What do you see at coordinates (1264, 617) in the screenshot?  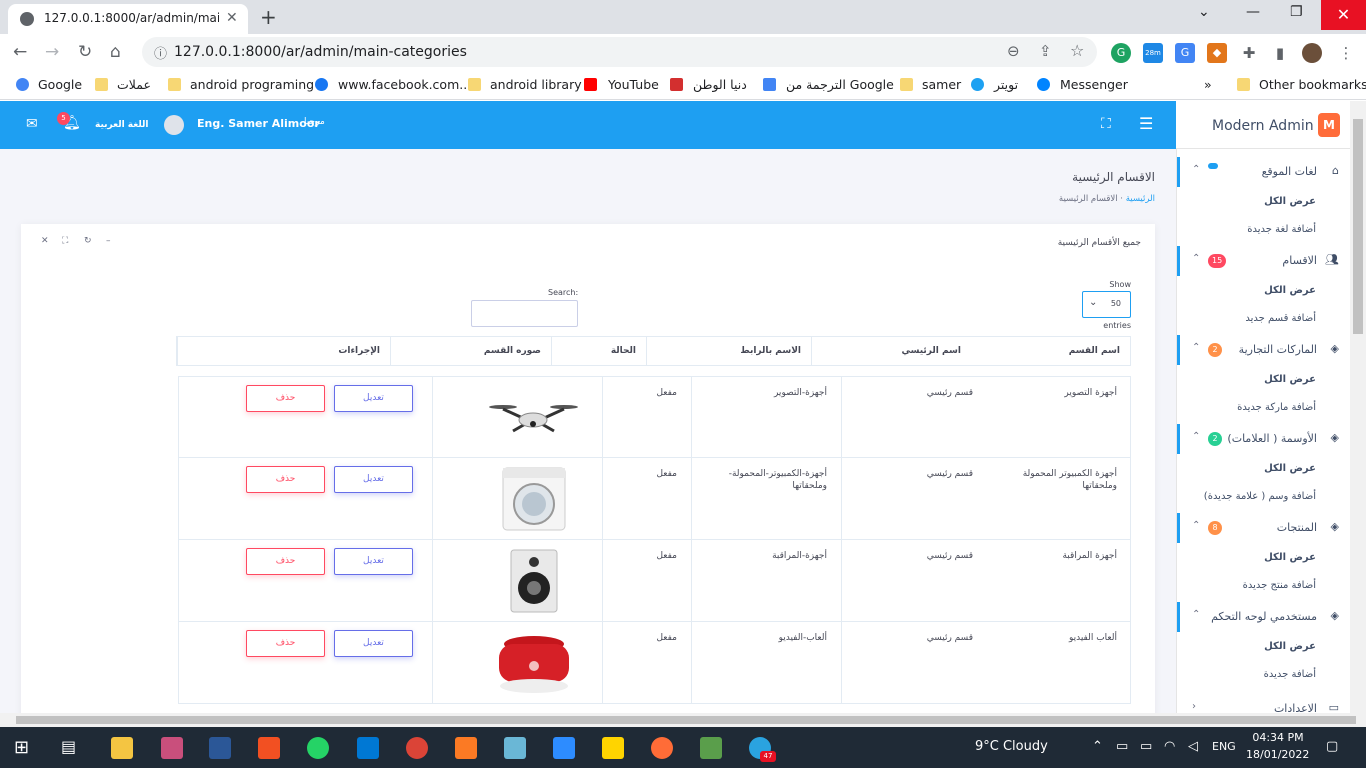 I see `sidebar-section-header: ⌃ مستخدمي لوحه التحكم ◈` at bounding box center [1264, 617].